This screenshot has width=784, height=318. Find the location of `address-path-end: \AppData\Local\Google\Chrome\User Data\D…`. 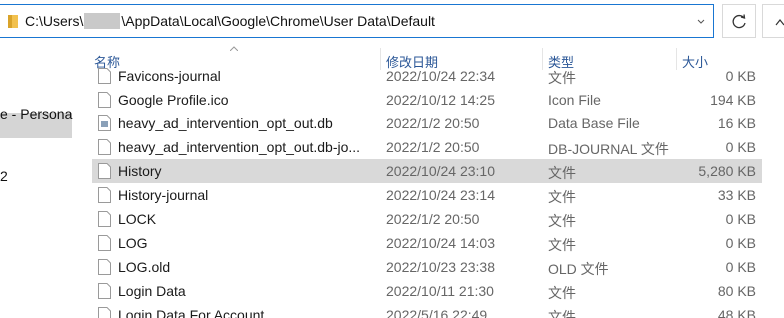

address-path-end: \AppData\Local\Google\Chrome\User Data\D… is located at coordinates (278, 21).